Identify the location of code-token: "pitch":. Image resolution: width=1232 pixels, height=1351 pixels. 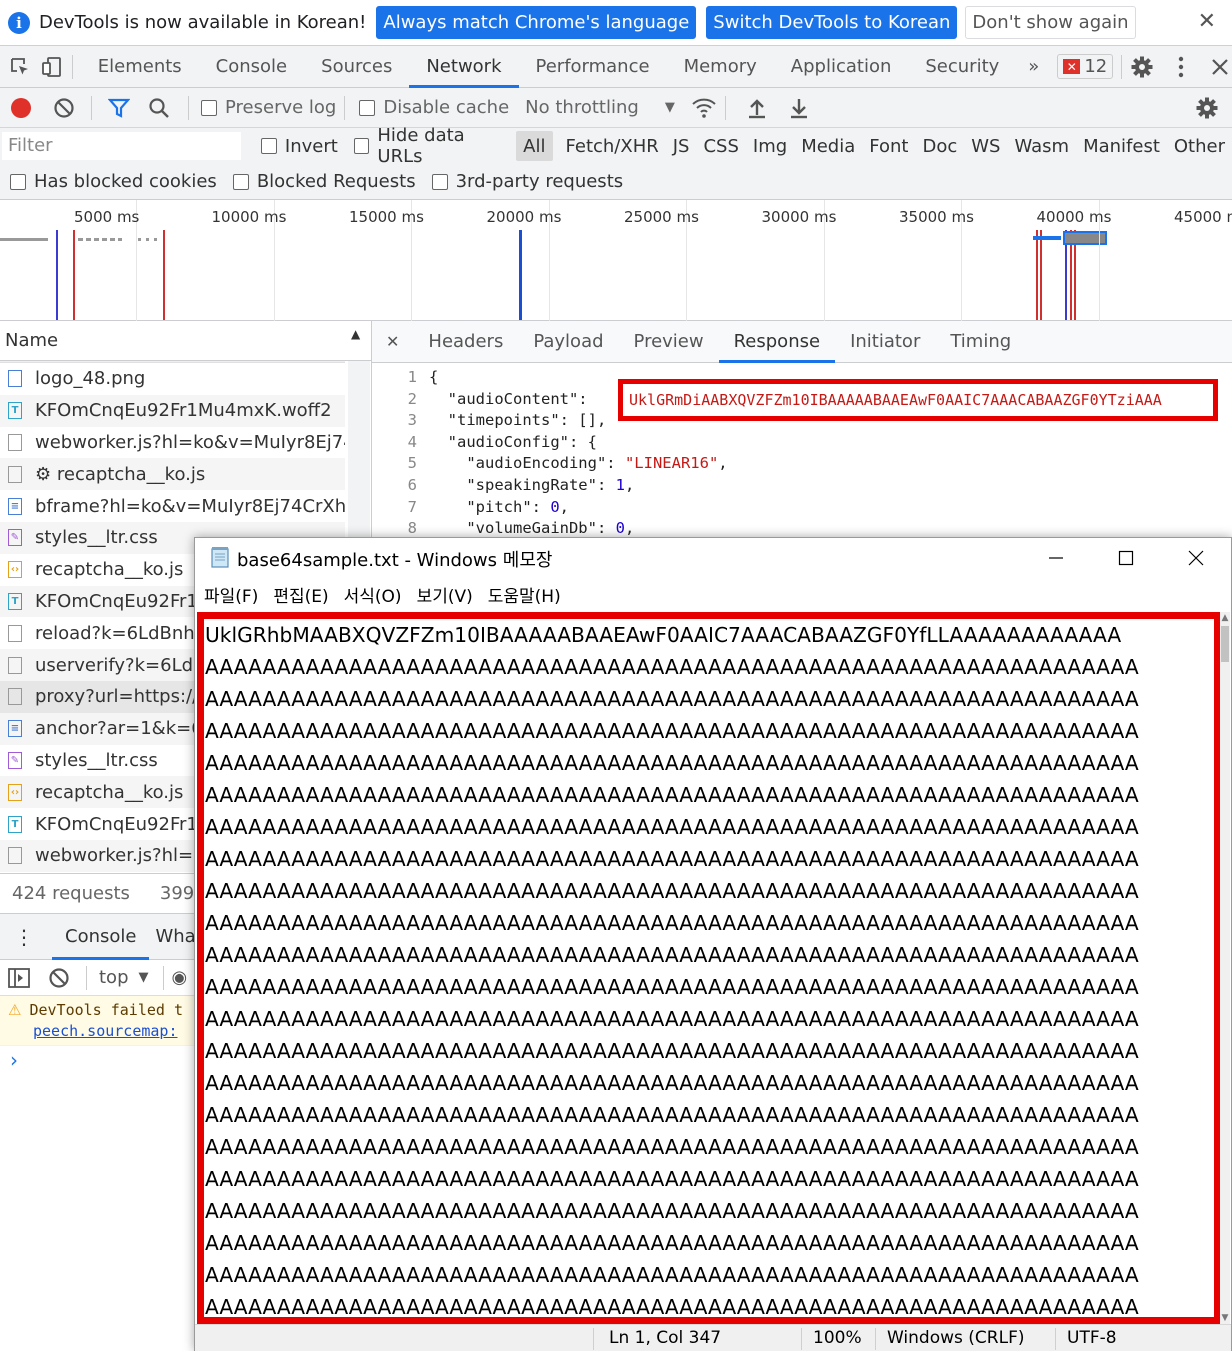
(490, 506).